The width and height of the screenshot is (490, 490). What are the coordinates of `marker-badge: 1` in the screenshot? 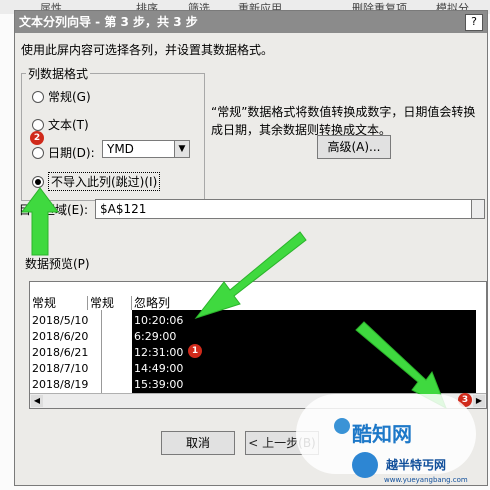 It's located at (195, 351).